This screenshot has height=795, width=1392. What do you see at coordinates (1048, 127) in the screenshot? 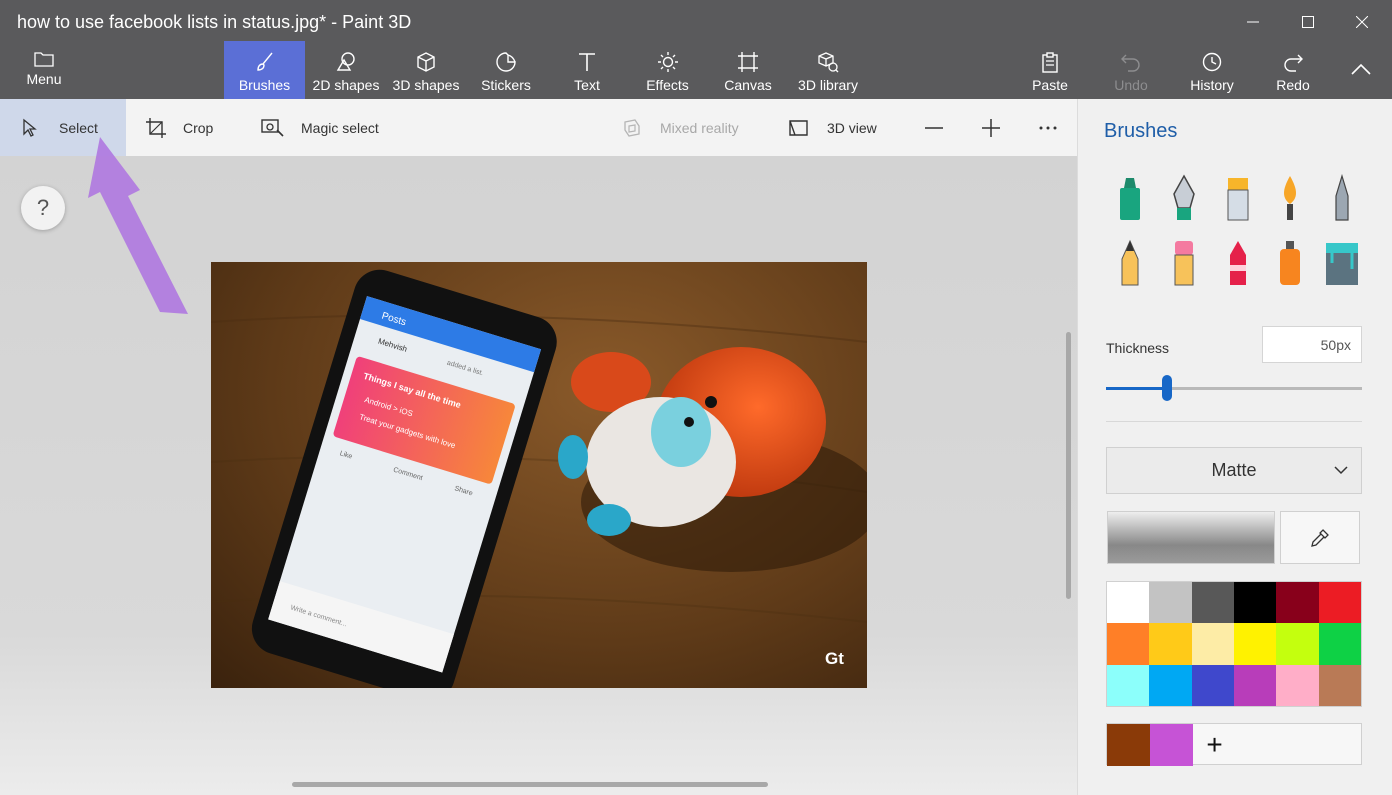
I see `more-icon` at bounding box center [1048, 127].